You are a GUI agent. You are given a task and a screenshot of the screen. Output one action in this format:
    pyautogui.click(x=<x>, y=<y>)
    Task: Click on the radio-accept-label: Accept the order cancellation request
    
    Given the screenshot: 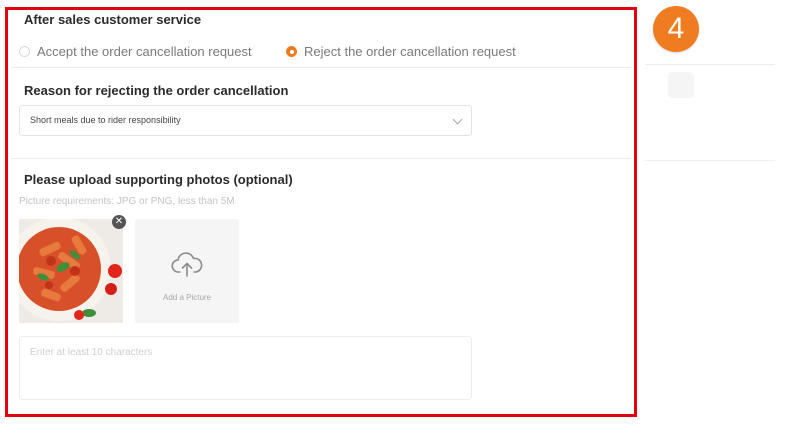 What is the action you would take?
    pyautogui.click(x=144, y=51)
    